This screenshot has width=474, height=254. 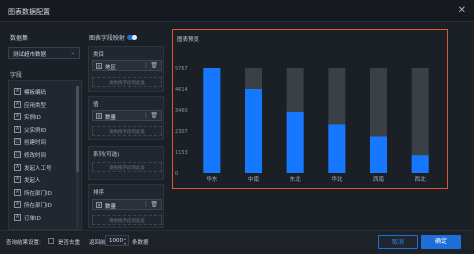 What do you see at coordinates (72, 53) in the screenshot?
I see `chevron-down-icon: ⌄` at bounding box center [72, 53].